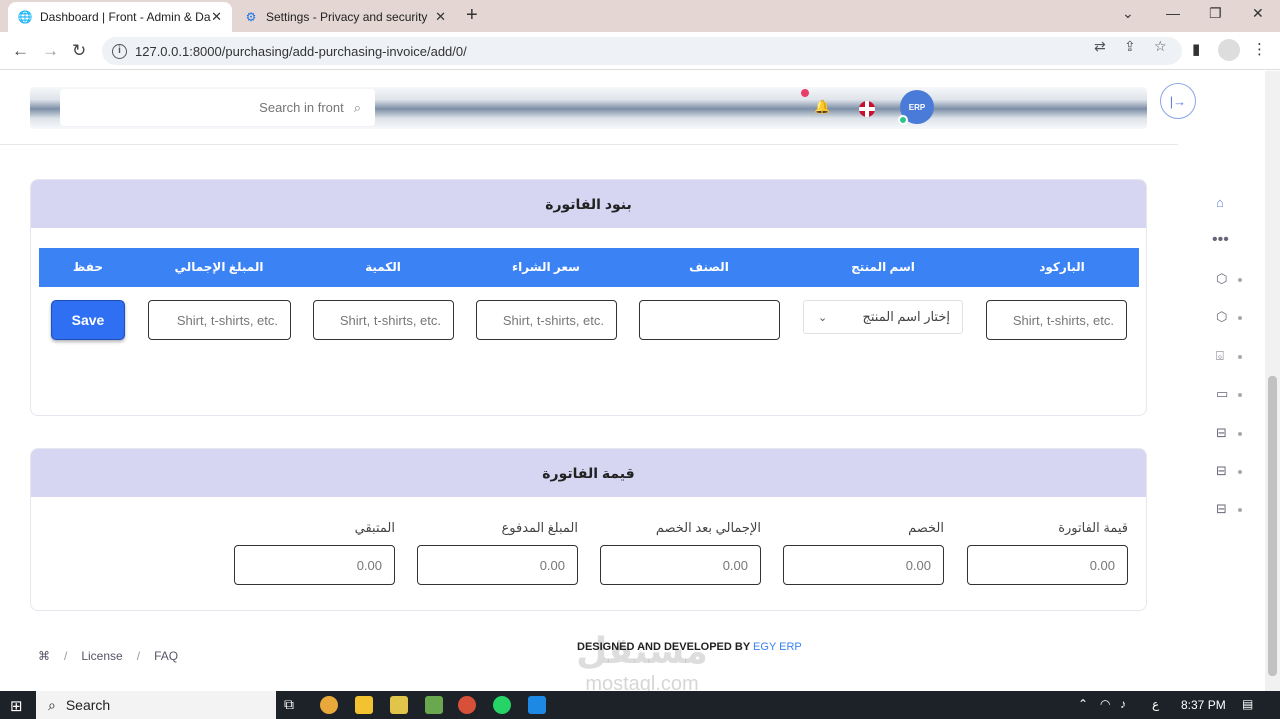  I want to click on total-after-discount-input, so click(680, 565).